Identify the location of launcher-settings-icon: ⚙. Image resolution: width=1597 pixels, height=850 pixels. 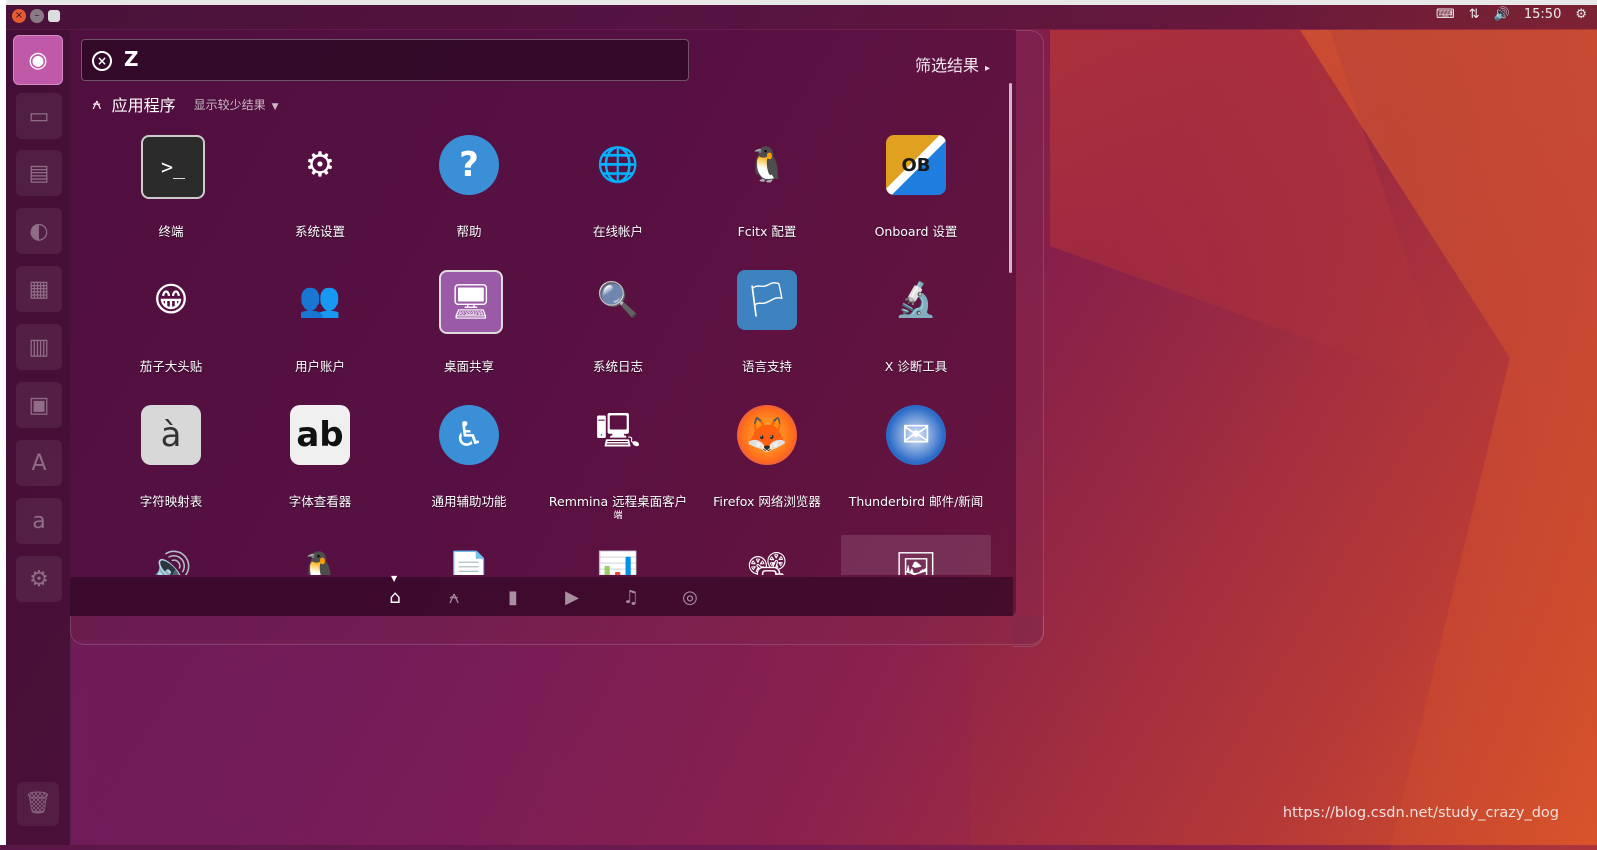
(39, 579).